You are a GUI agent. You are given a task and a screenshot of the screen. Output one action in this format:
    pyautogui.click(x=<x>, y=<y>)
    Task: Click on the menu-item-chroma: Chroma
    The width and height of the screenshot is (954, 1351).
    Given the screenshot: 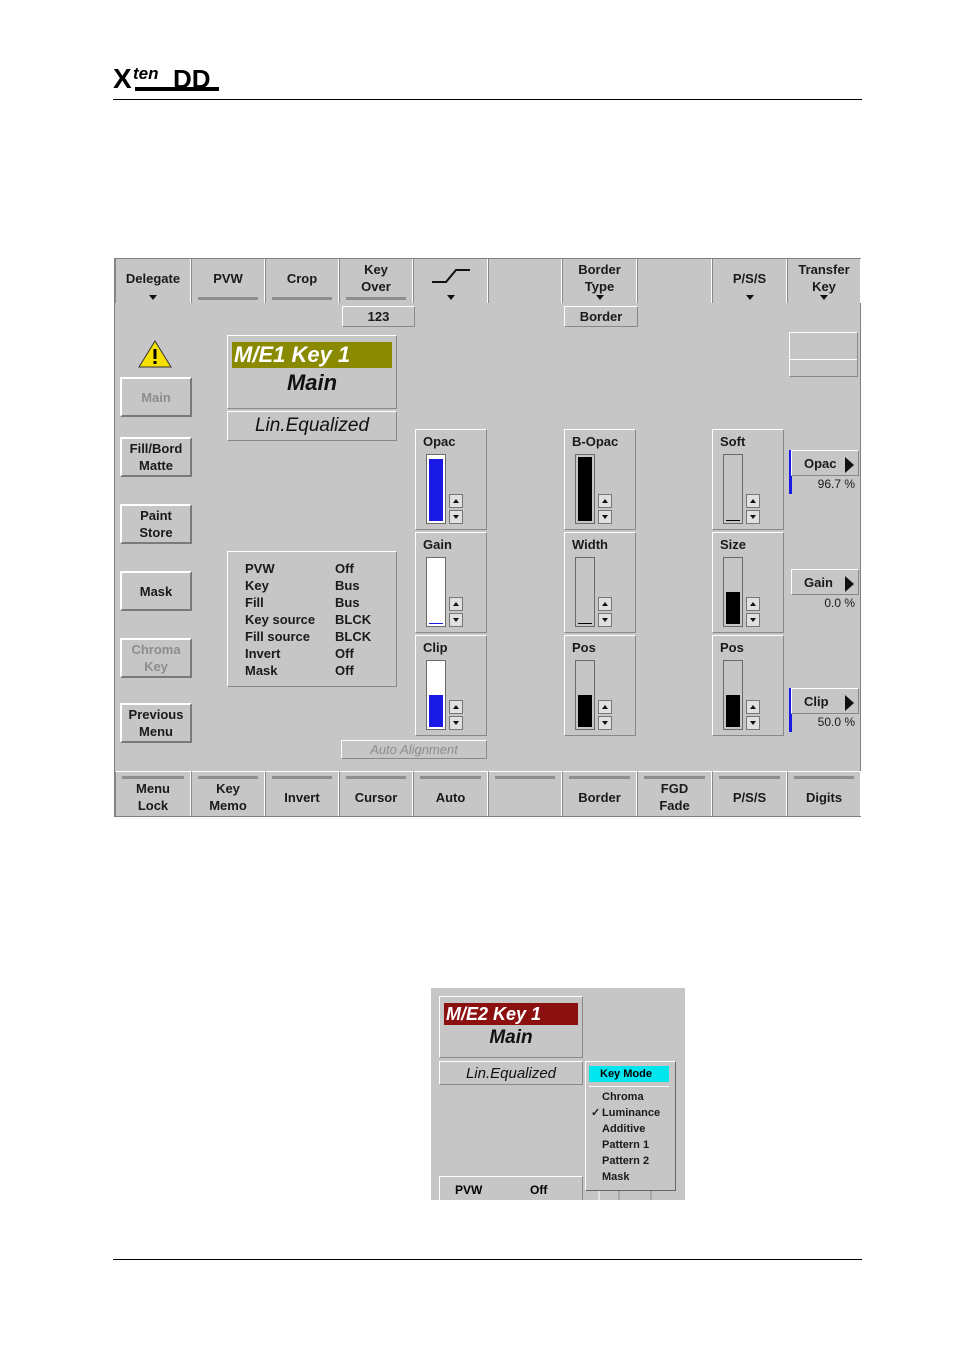 What is the action you would take?
    pyautogui.click(x=623, y=1097)
    